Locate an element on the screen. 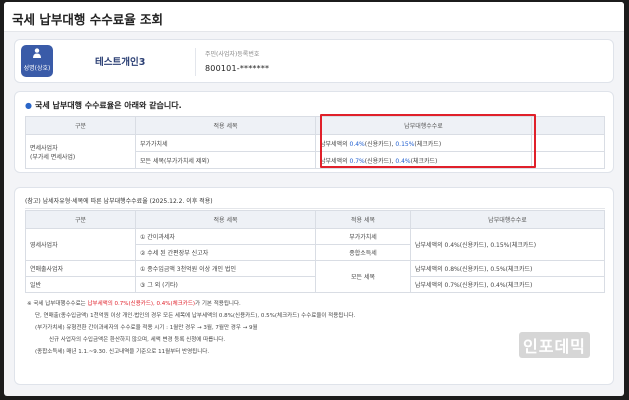  condition-cell: ① 간이과세자 is located at coordinates (225, 236).